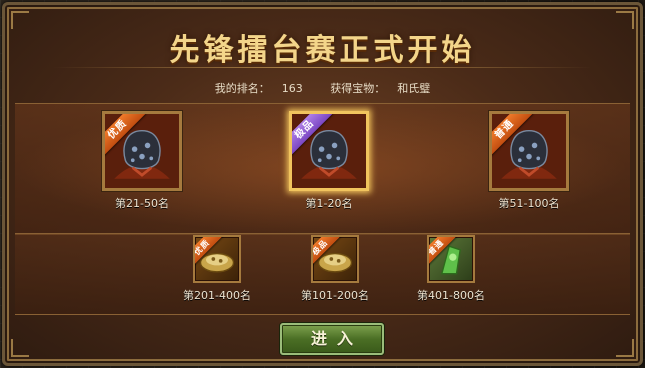 Image resolution: width=645 pixels, height=368 pixels. I want to click on dialog-title: 先锋擂台赛正式开始, so click(322, 50).